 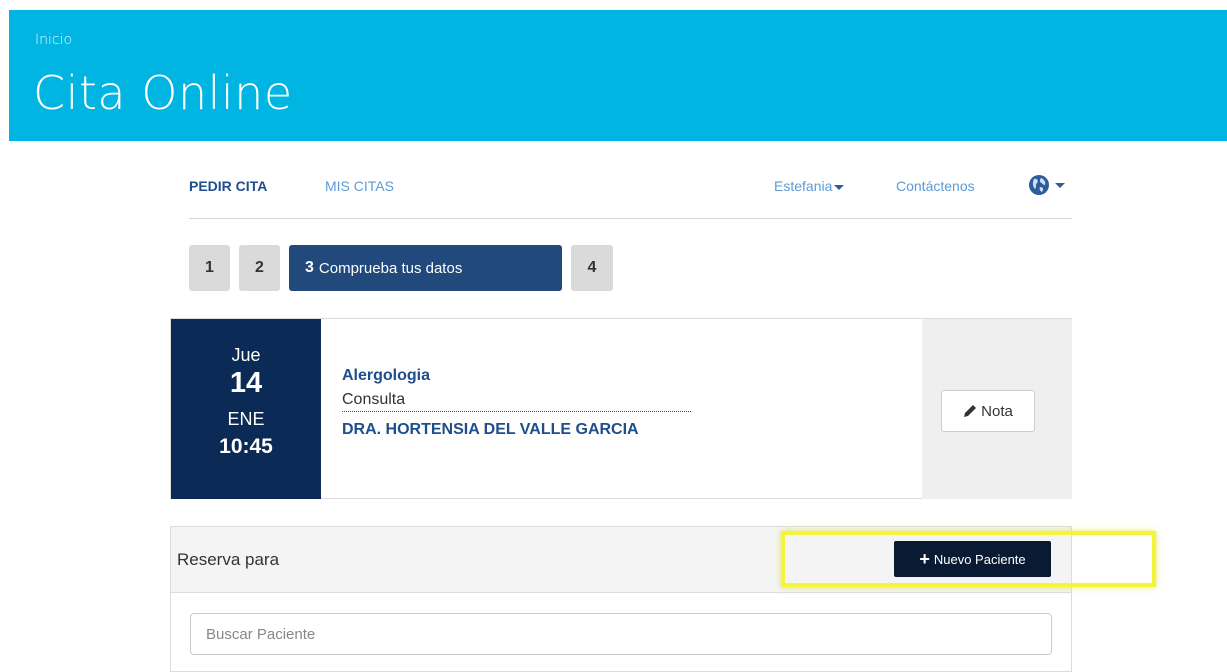 I want to click on step-2: 2, so click(x=259, y=268).